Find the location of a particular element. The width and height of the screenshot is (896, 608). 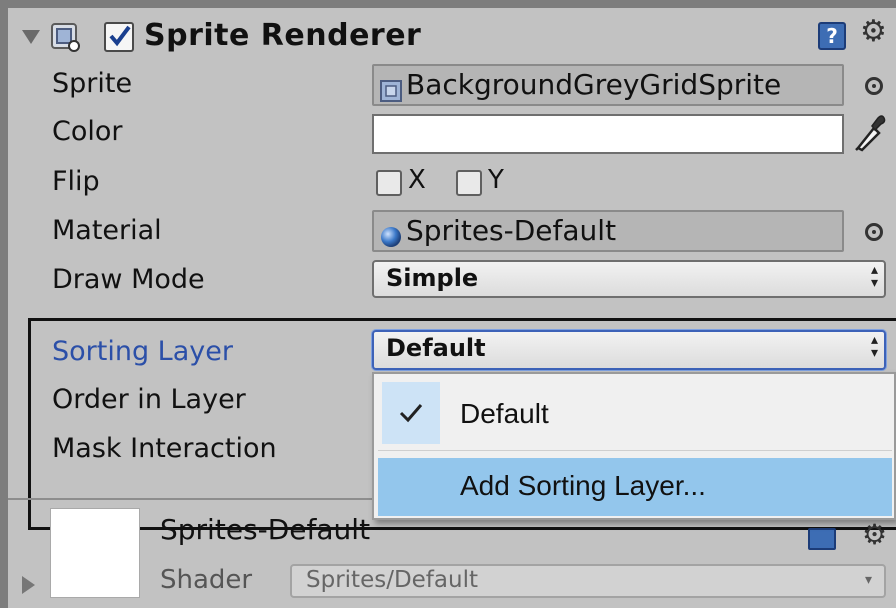

sprite-value: BackgroundGreyGridSprite is located at coordinates (594, 84).